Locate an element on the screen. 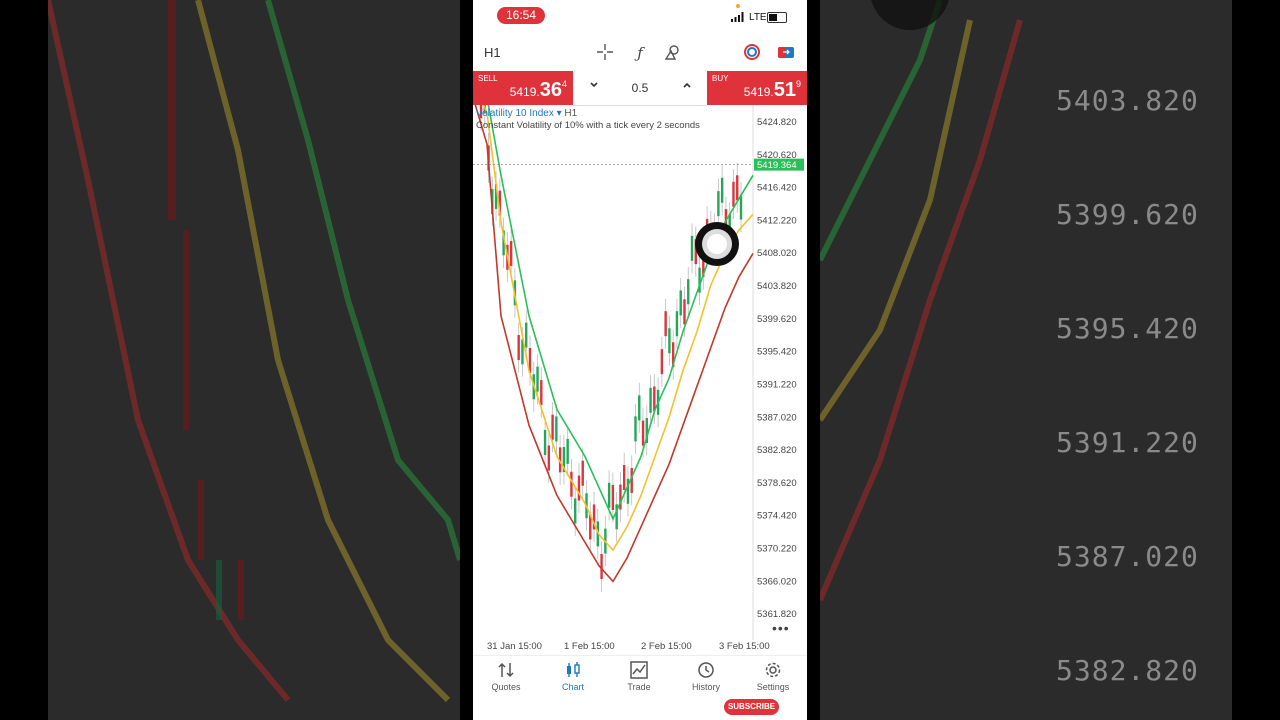  y-tick-label: 5370.220 is located at coordinates (777, 548).